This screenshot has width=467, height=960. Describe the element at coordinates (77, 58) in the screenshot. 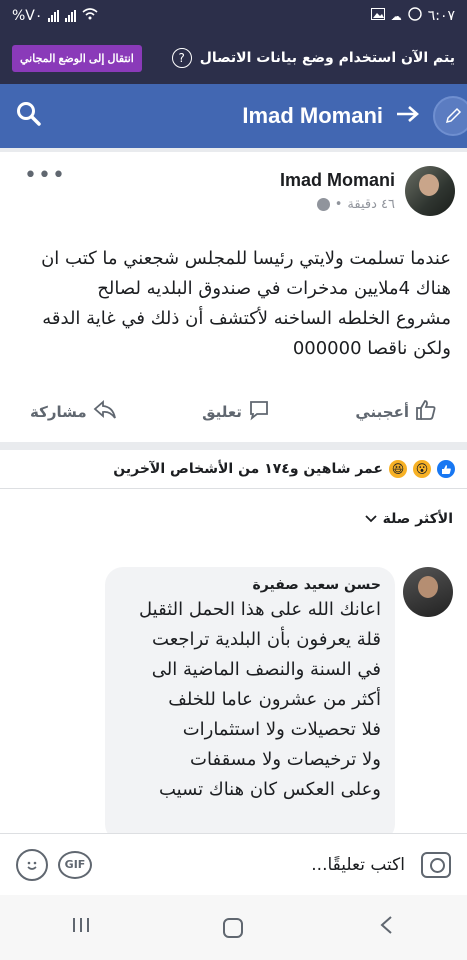

I see `free-mode-button: انتقال إلى الوضع المجاني` at that location.